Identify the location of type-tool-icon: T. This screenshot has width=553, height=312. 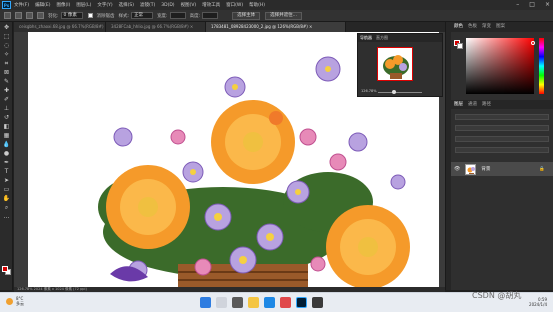
(7, 171).